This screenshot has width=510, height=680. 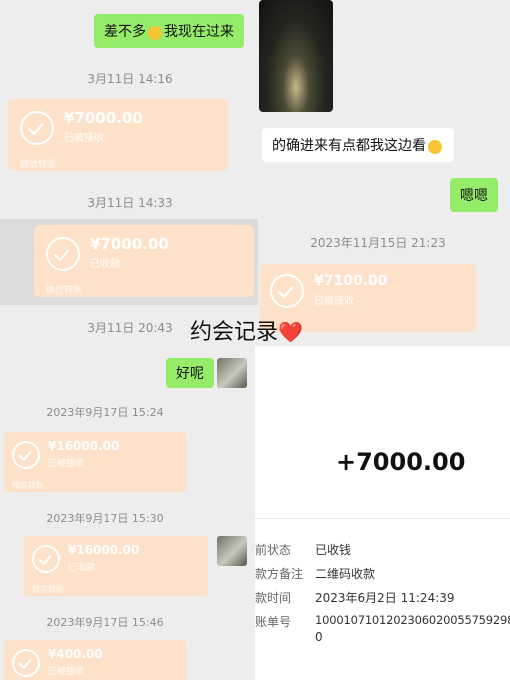 I want to click on heart-icon: ❤️, so click(x=290, y=332).